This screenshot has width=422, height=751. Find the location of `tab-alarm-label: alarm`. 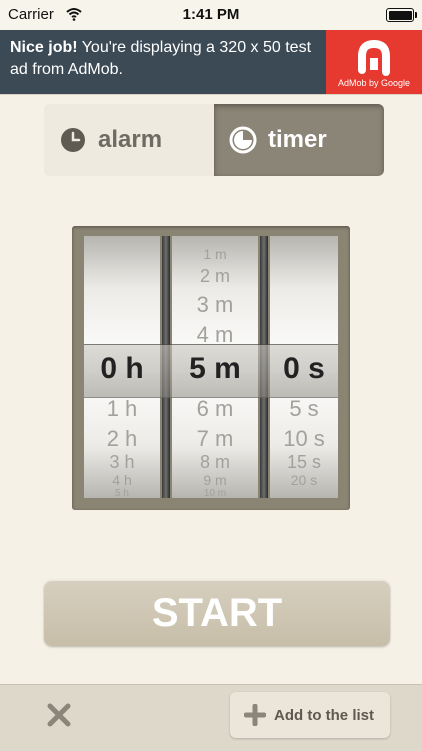

tab-alarm-label: alarm is located at coordinates (130, 139).